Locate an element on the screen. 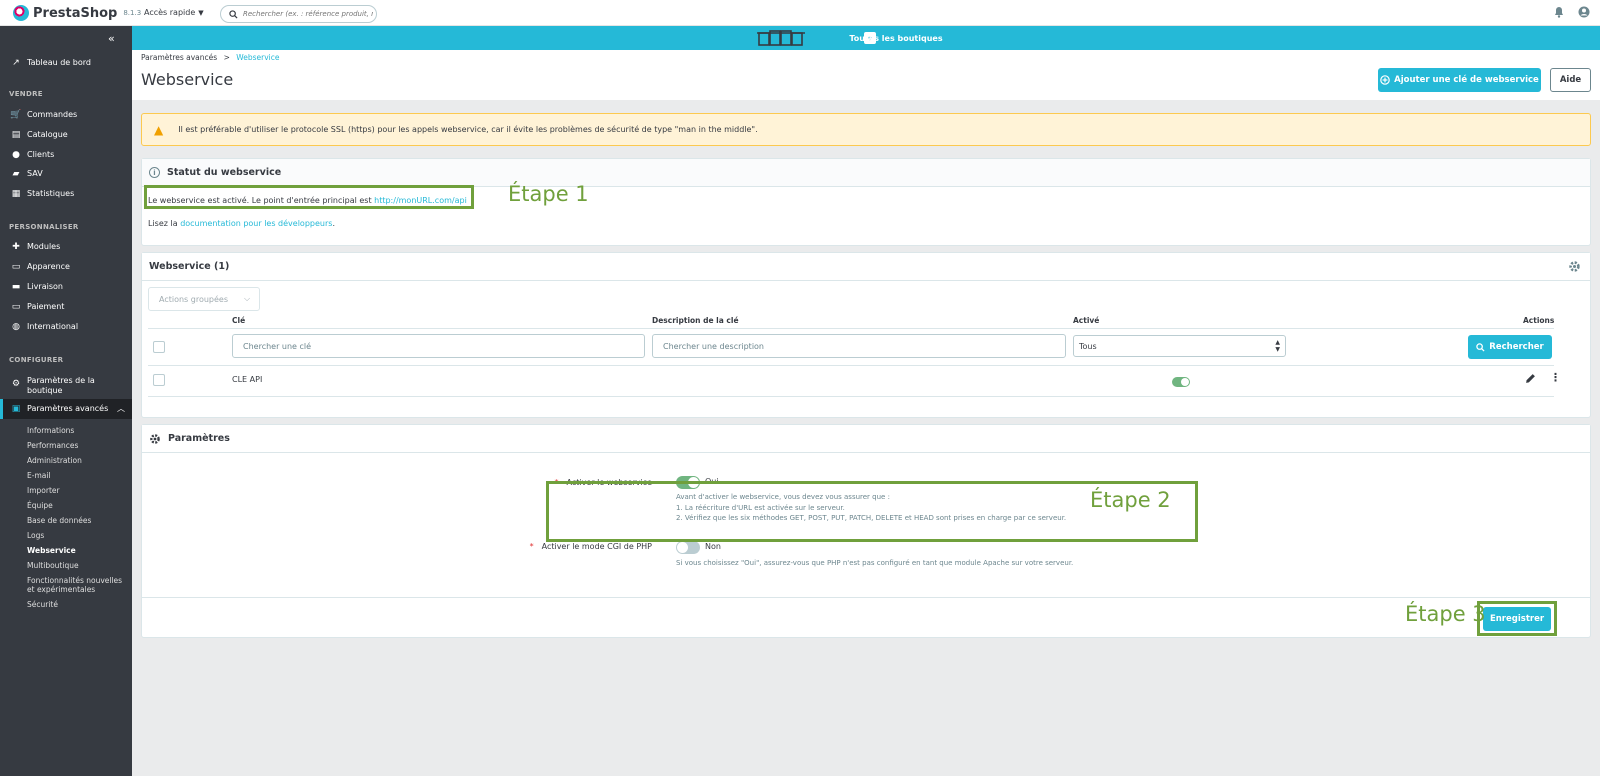  gear-icon is located at coordinates (1574, 266).